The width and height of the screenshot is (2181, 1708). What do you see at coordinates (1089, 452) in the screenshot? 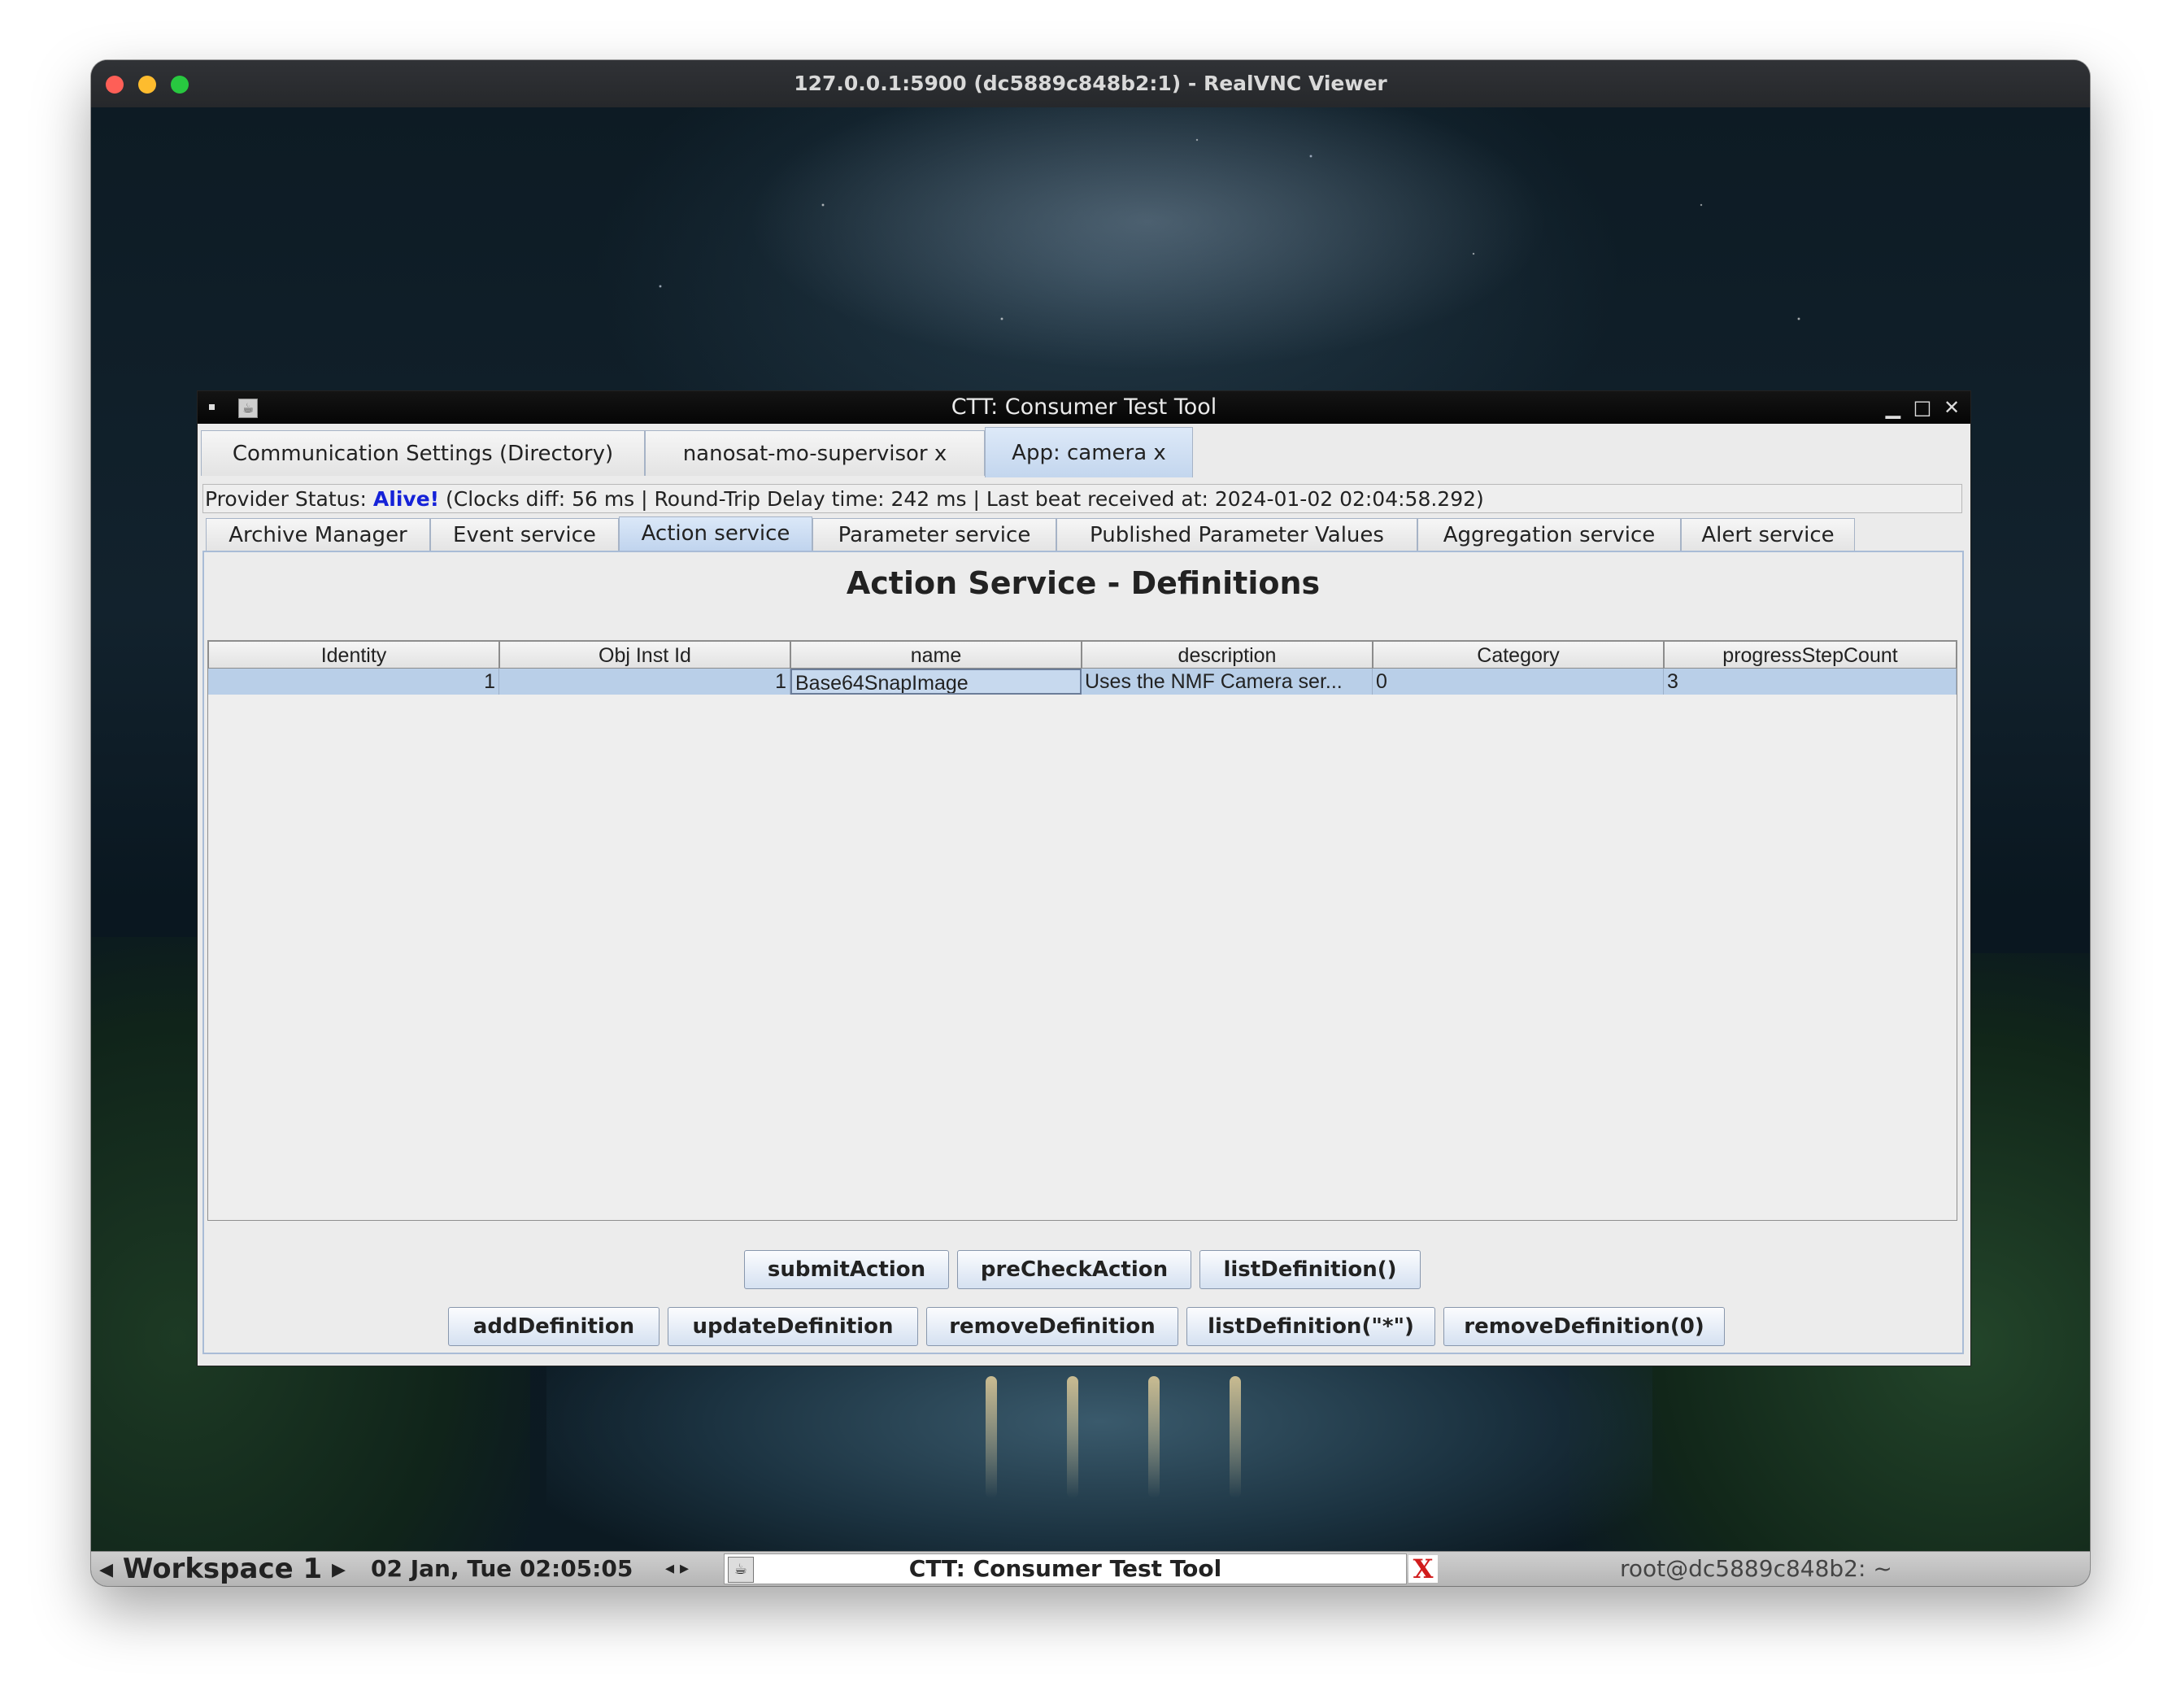
I see `tab-app-camera: App: camera x` at bounding box center [1089, 452].